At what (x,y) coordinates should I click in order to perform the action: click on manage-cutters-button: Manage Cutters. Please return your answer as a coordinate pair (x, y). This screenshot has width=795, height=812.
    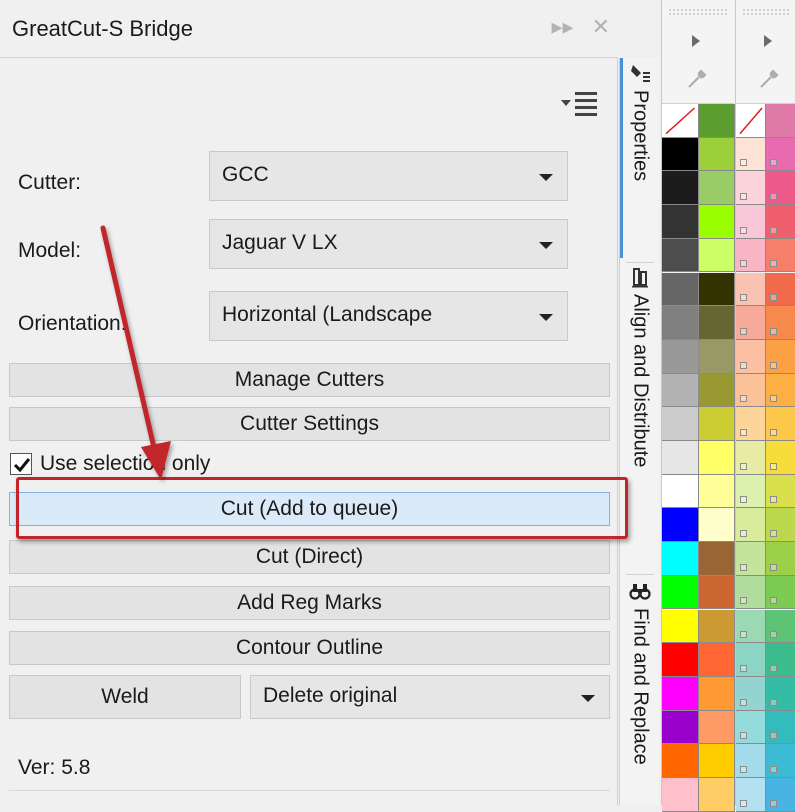
    Looking at the image, I should click on (309, 380).